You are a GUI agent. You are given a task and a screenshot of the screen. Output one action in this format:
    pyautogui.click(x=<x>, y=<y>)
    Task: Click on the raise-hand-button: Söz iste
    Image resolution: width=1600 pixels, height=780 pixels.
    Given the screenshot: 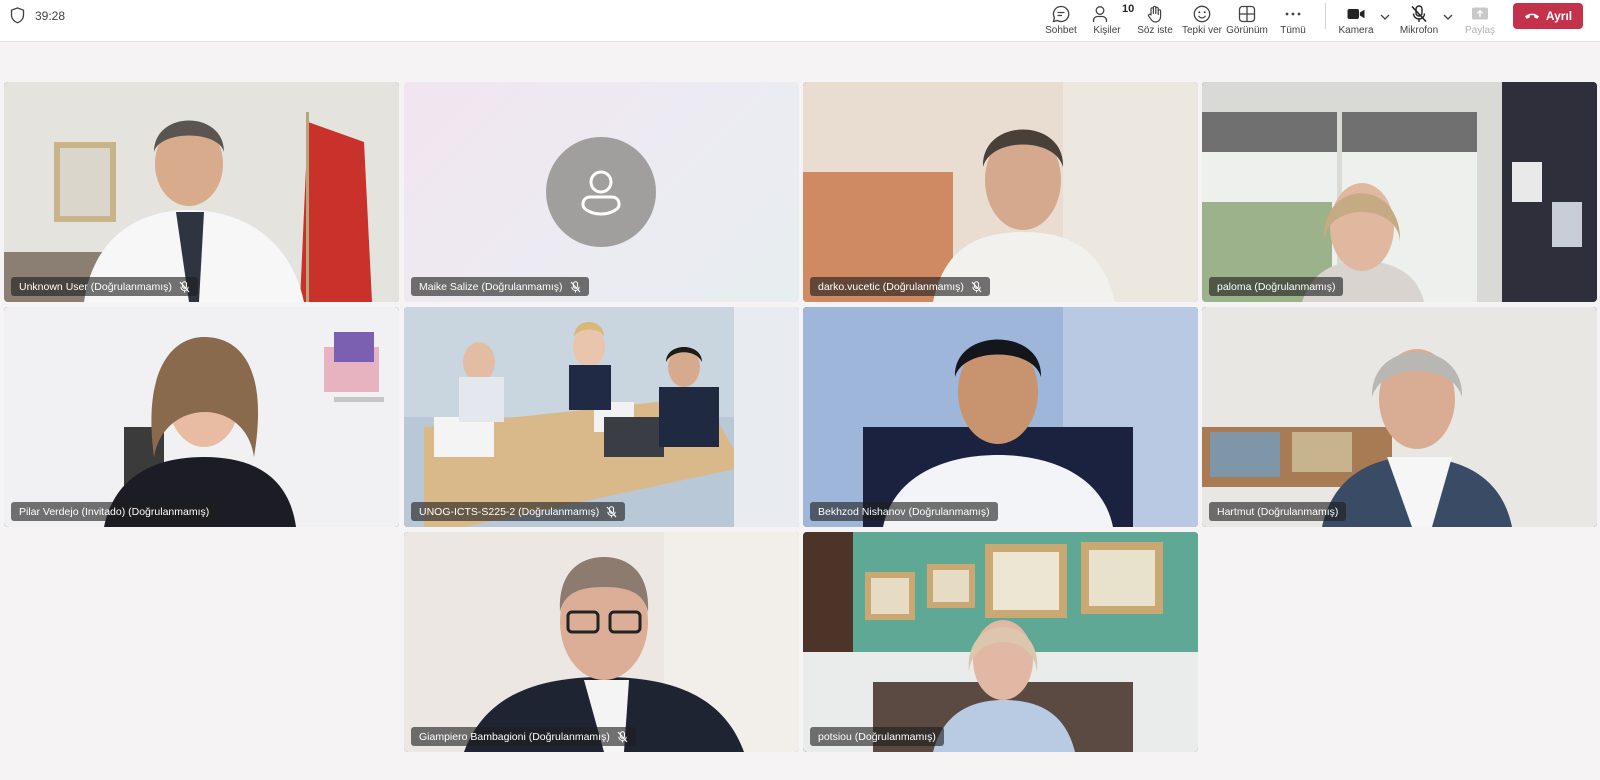 What is the action you would take?
    pyautogui.click(x=1155, y=20)
    